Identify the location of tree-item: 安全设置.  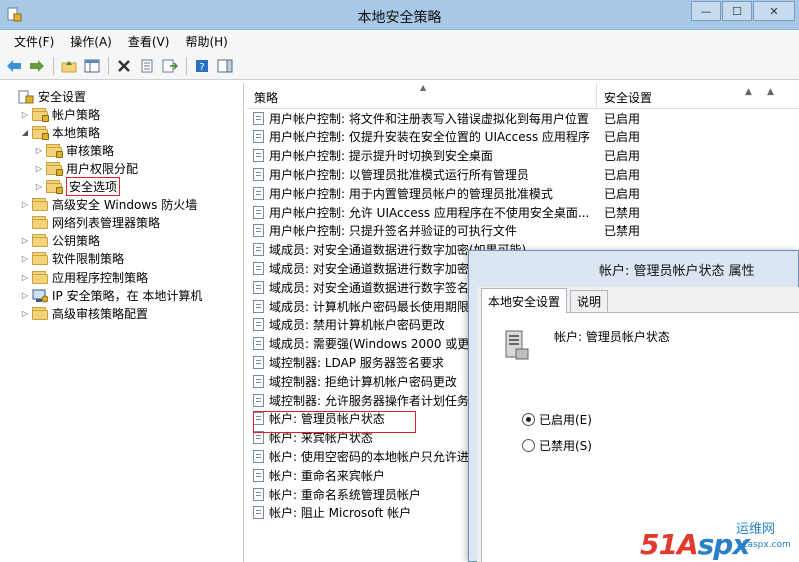
(46, 96).